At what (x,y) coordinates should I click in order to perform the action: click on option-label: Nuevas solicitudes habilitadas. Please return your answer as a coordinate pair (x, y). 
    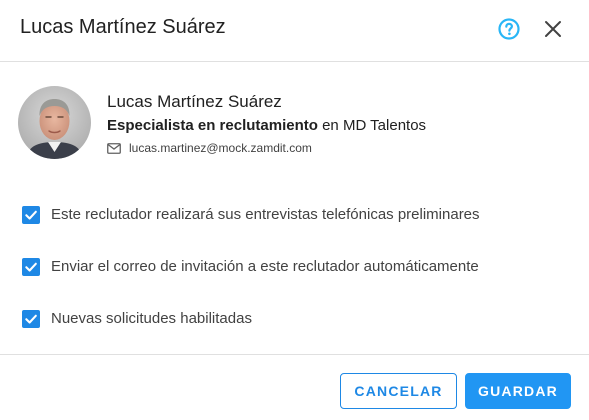
    Looking at the image, I should click on (151, 318).